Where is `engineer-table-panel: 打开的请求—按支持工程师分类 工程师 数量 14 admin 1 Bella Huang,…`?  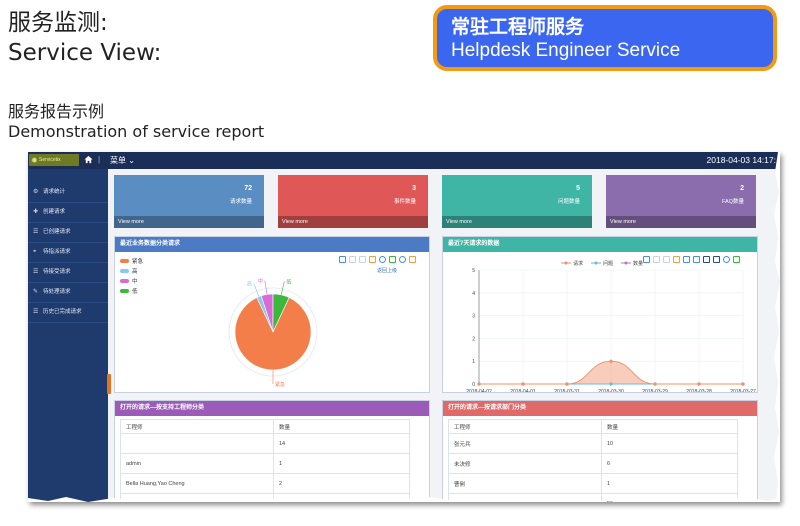
engineer-table-panel: 打开的请求—按支持工程师分类 工程师 数量 14 admin 1 Bella Huang,… is located at coordinates (272, 451).